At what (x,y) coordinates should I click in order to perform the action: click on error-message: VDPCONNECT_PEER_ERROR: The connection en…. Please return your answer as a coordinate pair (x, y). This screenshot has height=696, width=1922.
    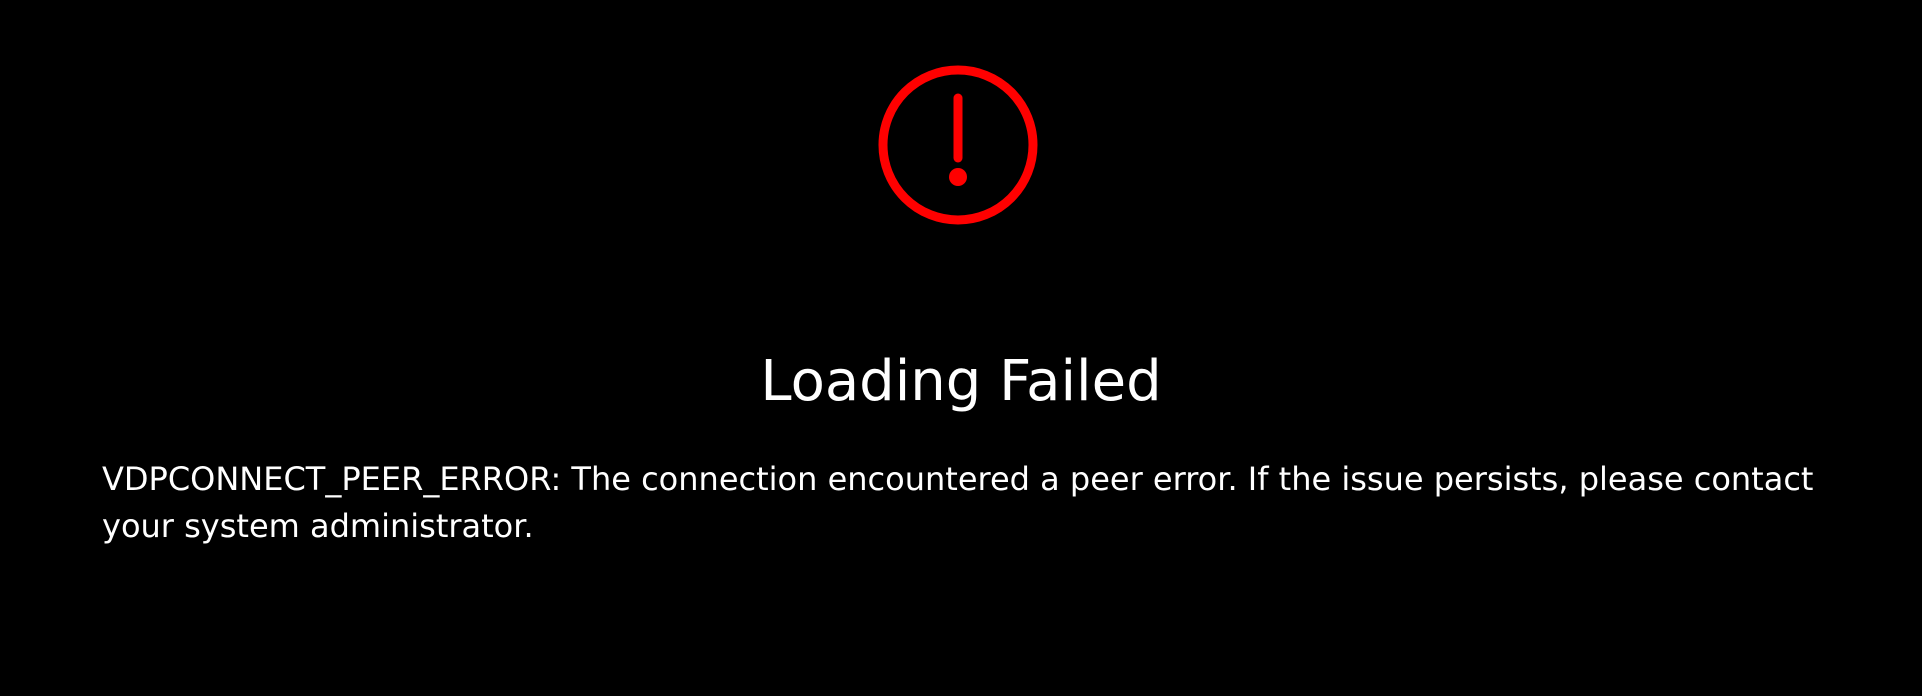
    Looking at the image, I should click on (958, 502).